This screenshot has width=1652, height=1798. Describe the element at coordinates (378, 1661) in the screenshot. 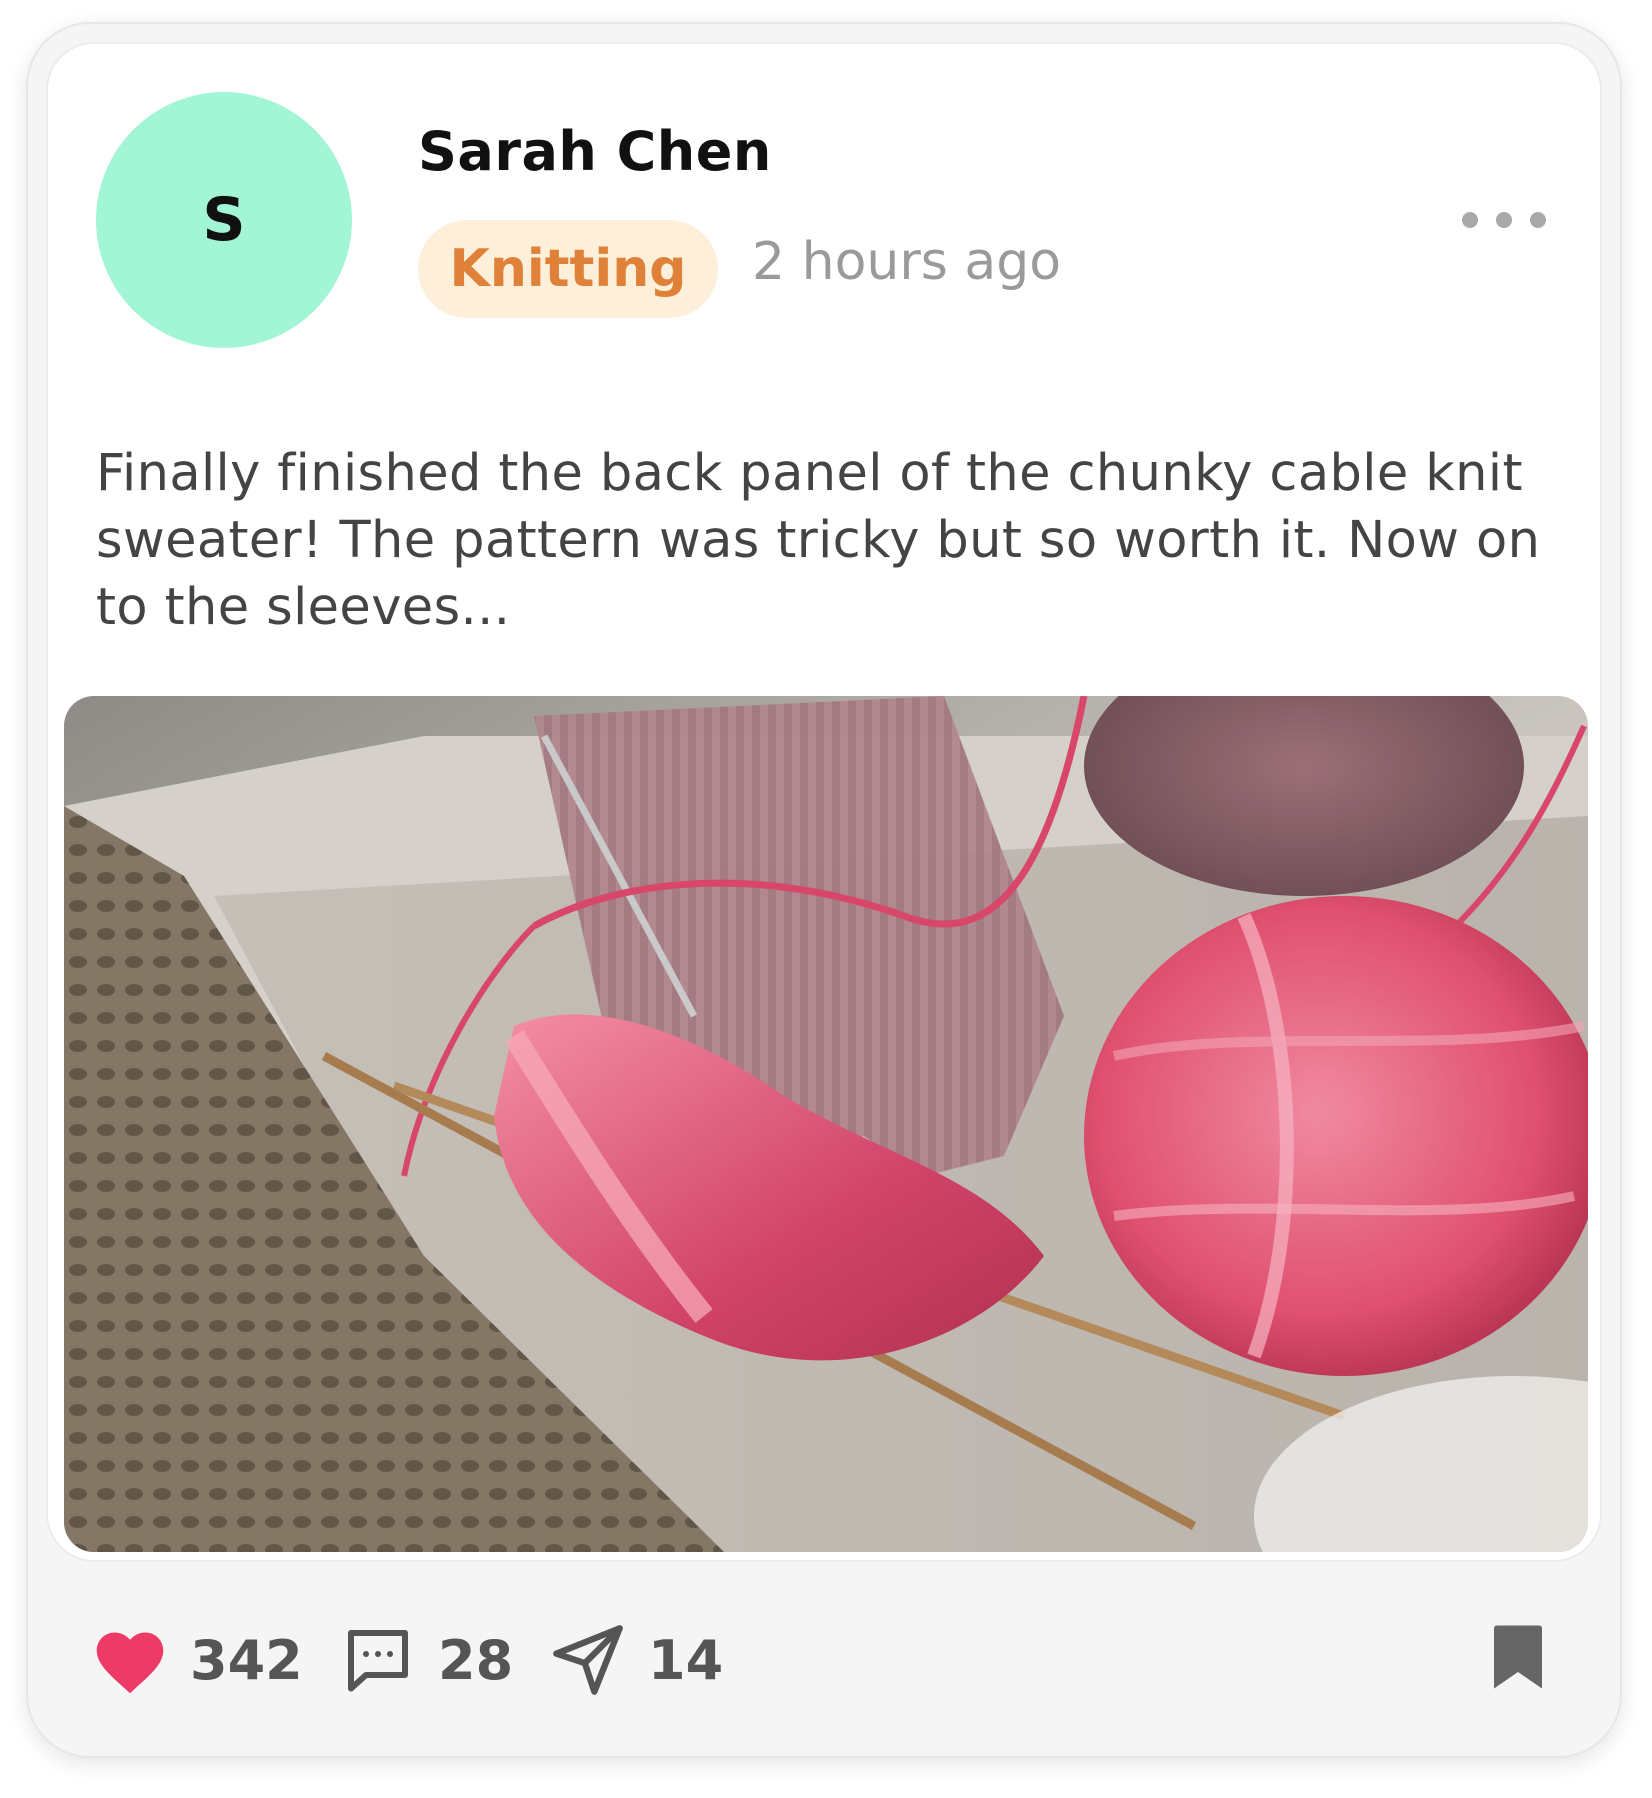

I see `comment-icon` at that location.